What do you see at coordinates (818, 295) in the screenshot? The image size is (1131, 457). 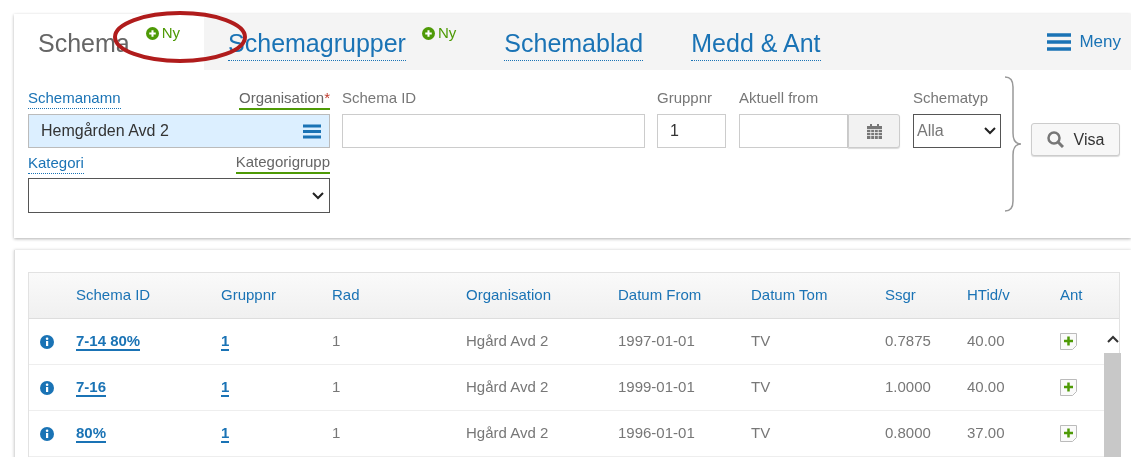 I see `column-header: Datum Tom` at bounding box center [818, 295].